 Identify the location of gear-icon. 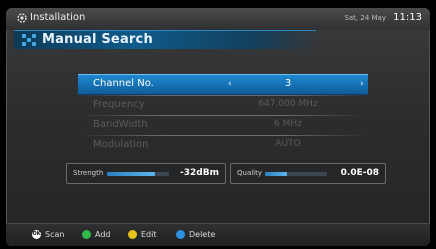
(22, 18).